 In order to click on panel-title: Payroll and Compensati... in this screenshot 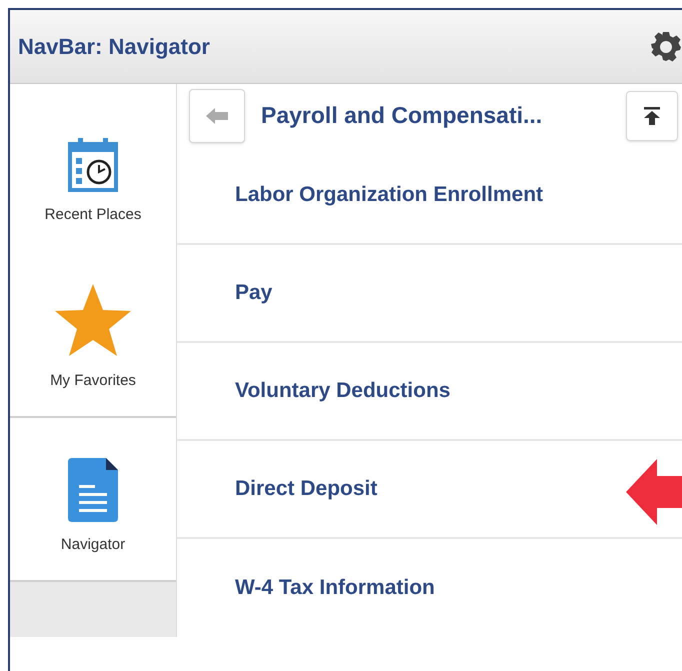, I will do `click(402, 115)`.